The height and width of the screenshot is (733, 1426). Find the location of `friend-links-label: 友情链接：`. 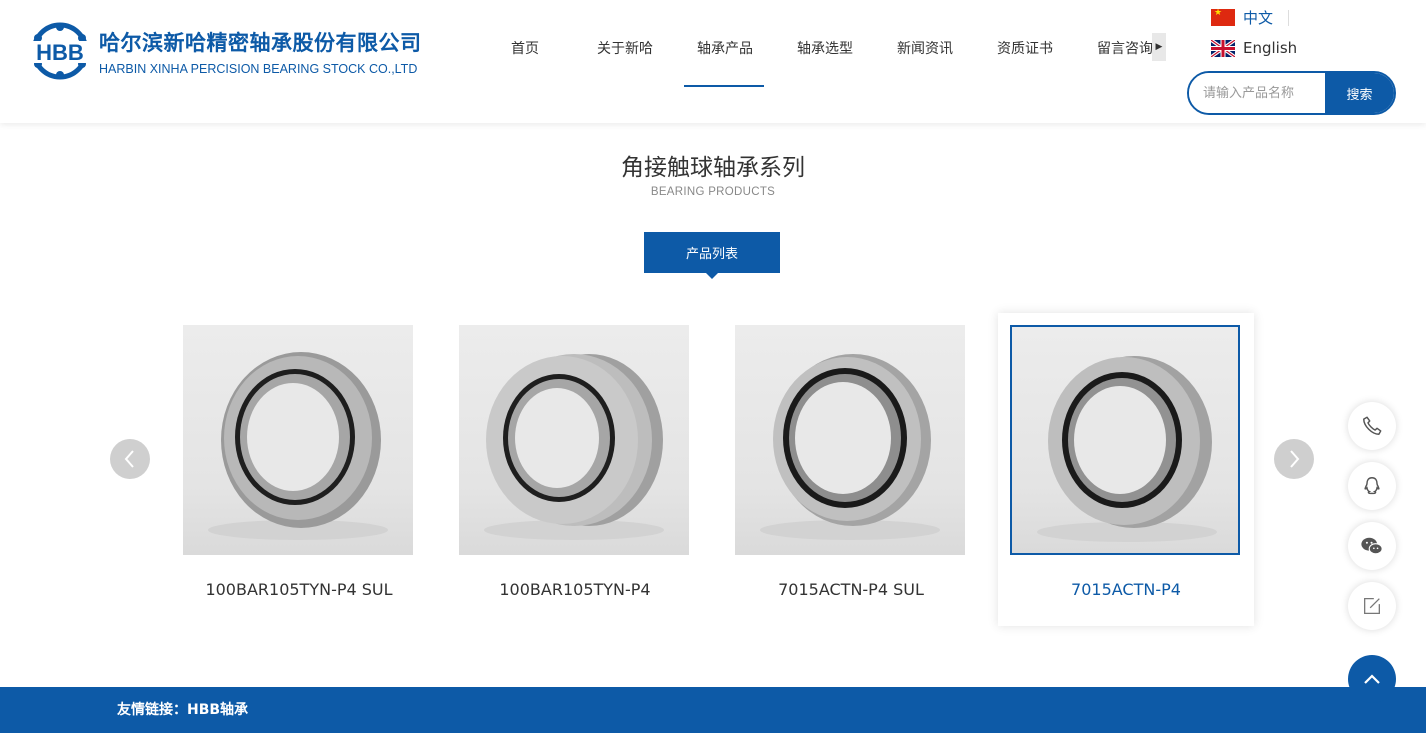

friend-links-label: 友情链接： is located at coordinates (152, 710).